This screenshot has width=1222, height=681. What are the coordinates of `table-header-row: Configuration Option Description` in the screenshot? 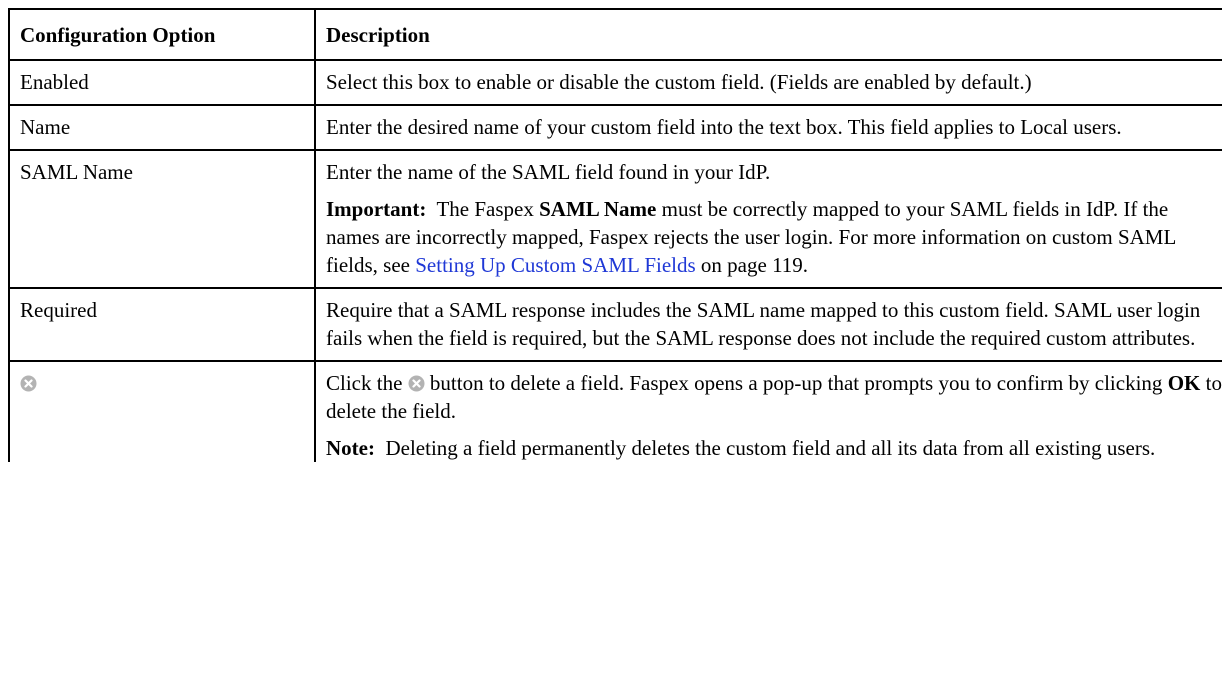 It's located at (615, 34).